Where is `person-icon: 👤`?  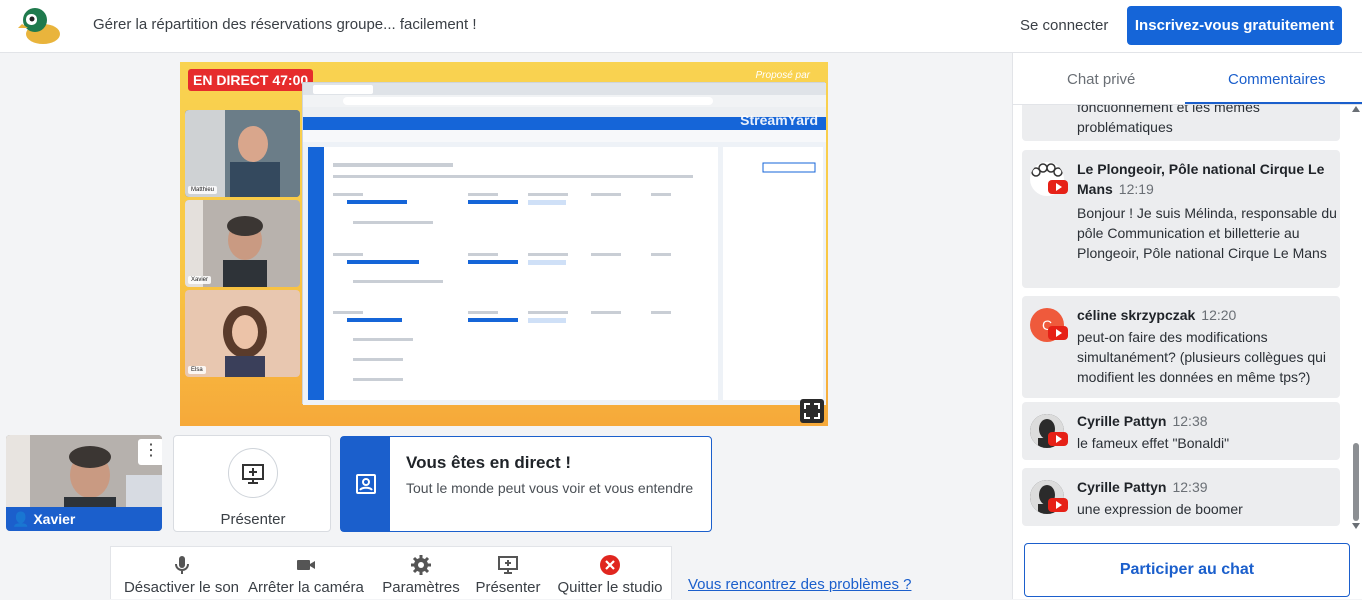 person-icon: 👤 is located at coordinates (21, 519).